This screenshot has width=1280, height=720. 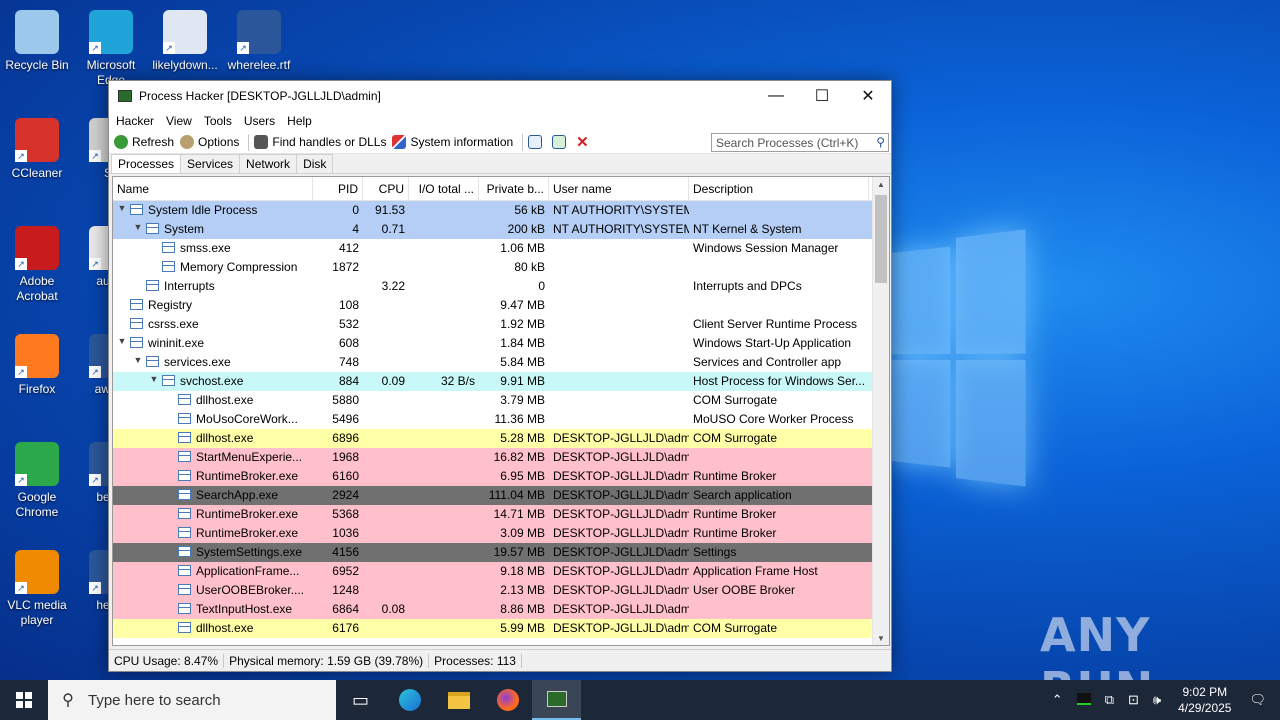 I want to click on menu-users: Users, so click(x=261, y=121).